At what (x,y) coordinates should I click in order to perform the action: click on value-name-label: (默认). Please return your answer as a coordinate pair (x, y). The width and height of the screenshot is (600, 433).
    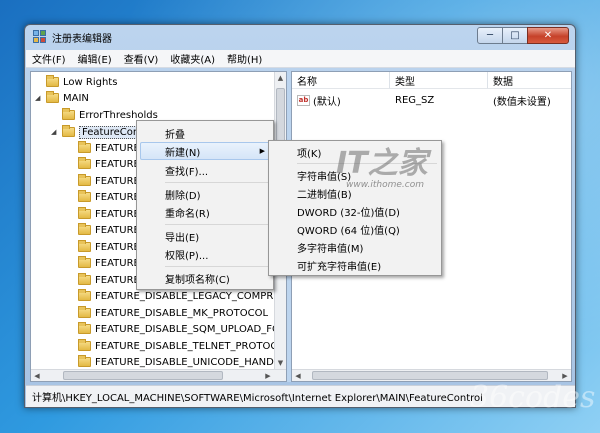
    Looking at the image, I should click on (327, 102).